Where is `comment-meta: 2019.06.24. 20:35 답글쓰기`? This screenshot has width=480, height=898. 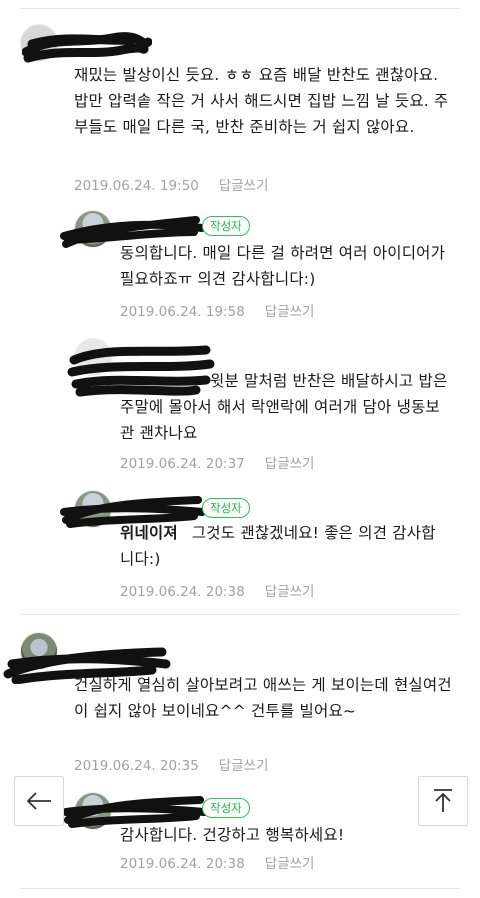
comment-meta: 2019.06.24. 20:35 답글쓰기 is located at coordinates (171, 764).